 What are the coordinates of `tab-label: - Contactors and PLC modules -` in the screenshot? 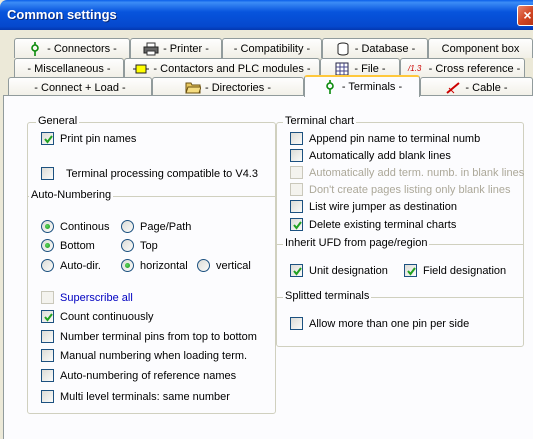 It's located at (232, 68).